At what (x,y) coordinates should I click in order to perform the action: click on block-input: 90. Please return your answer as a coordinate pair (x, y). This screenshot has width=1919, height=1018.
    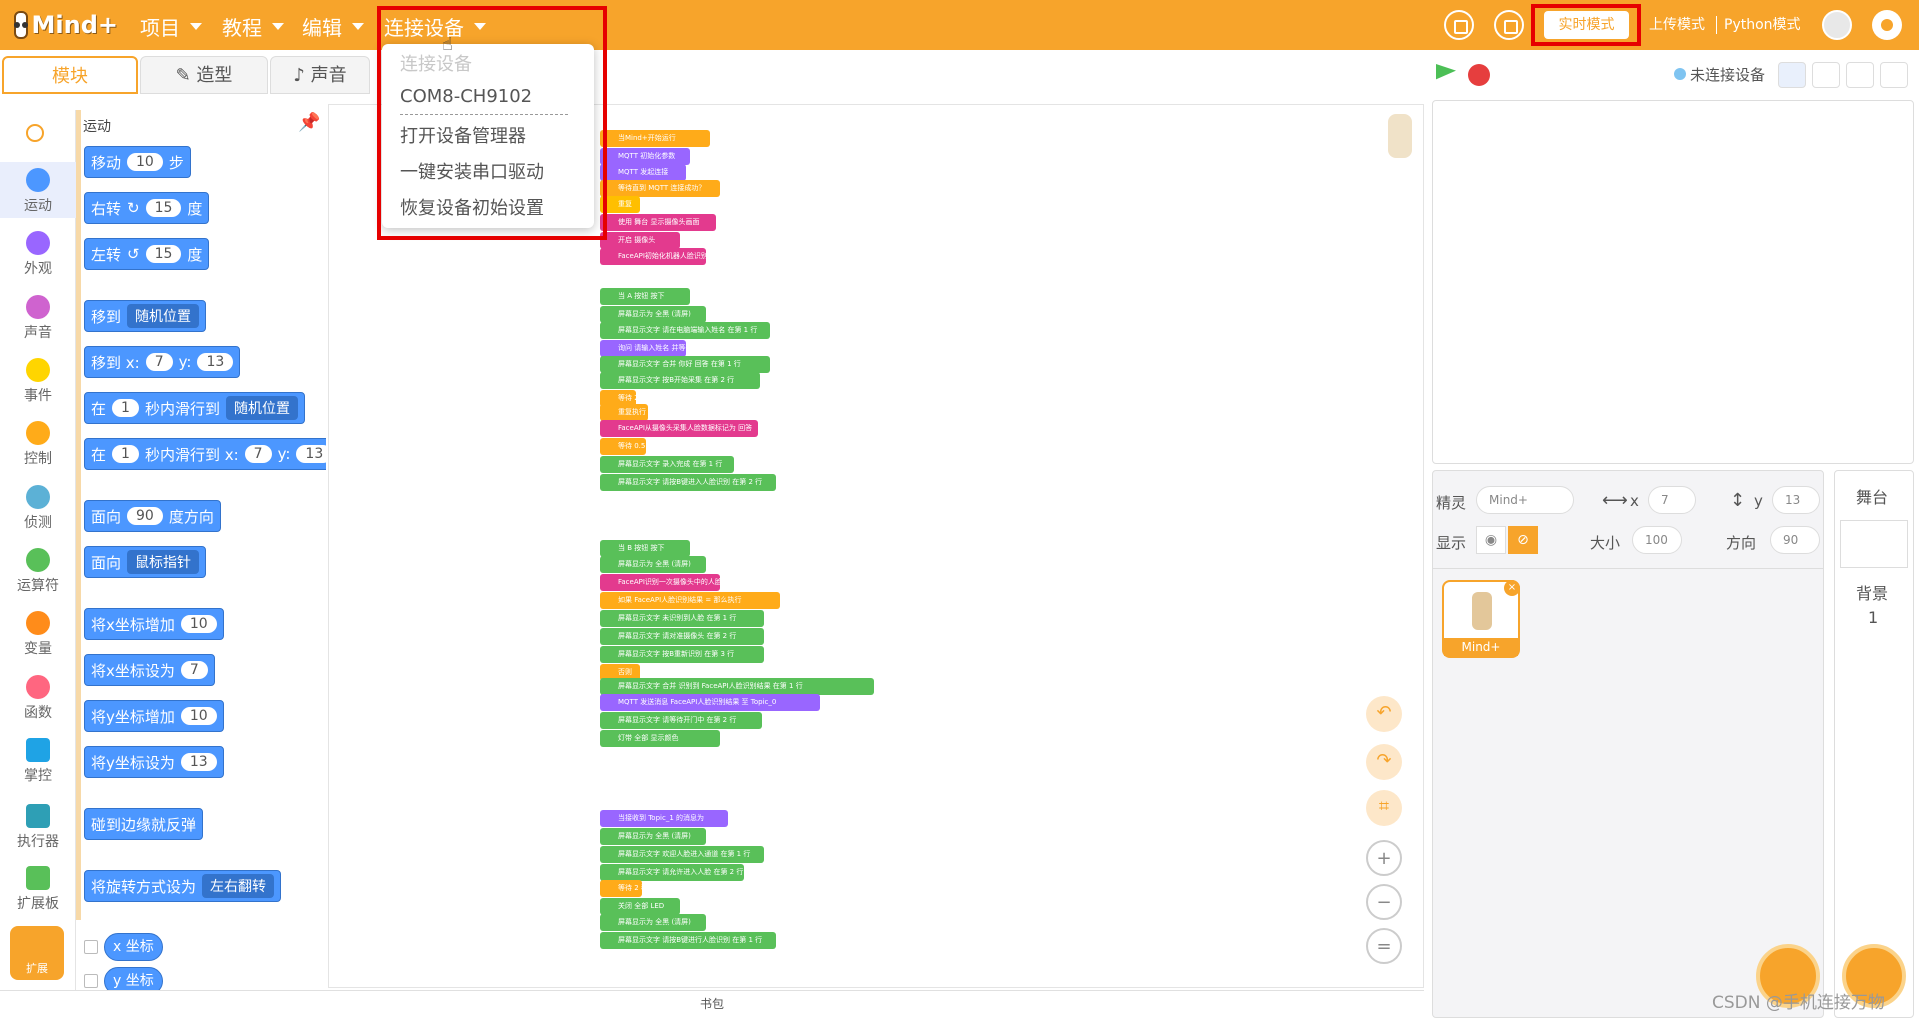
    Looking at the image, I should click on (145, 516).